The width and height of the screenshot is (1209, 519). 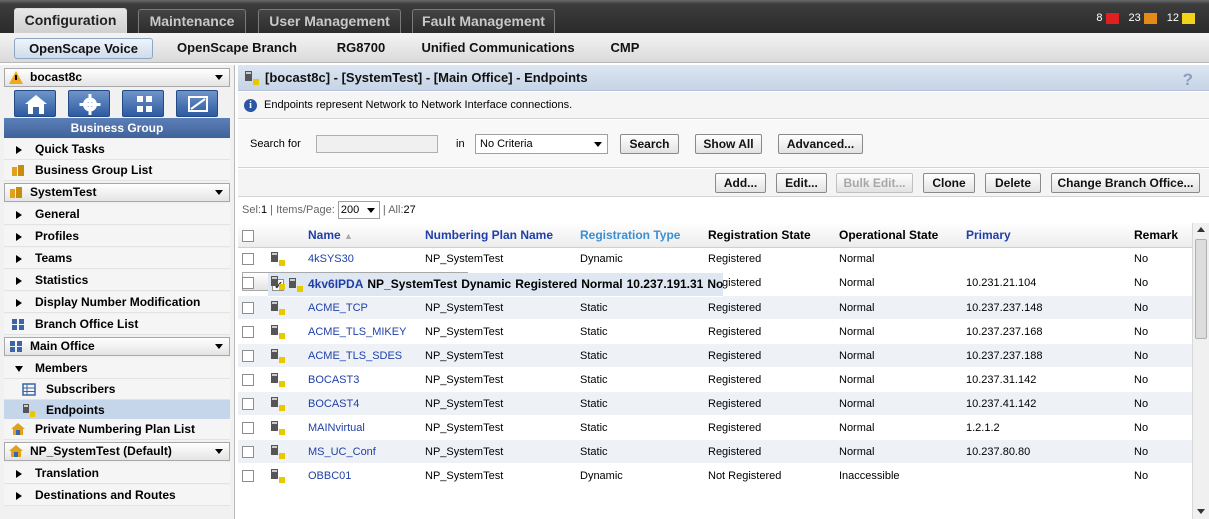 I want to click on system-select: bocast8c, so click(x=117, y=77).